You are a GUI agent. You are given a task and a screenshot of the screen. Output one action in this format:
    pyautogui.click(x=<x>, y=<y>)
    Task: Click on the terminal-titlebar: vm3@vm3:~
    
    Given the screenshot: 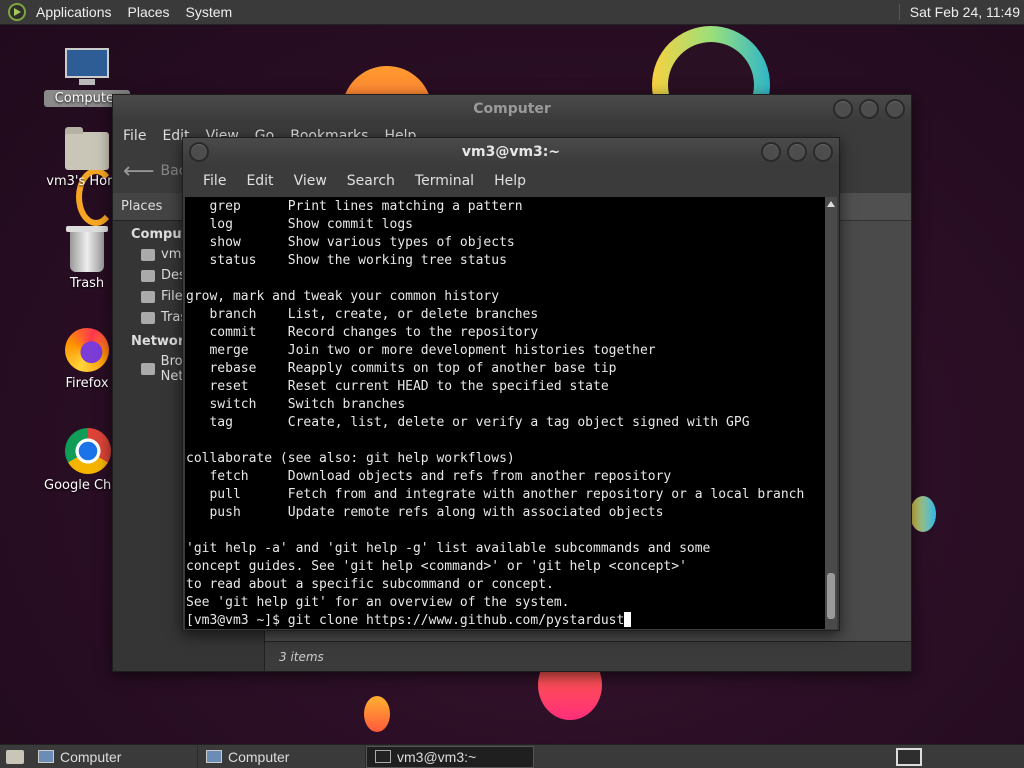 What is the action you would take?
    pyautogui.click(x=511, y=152)
    